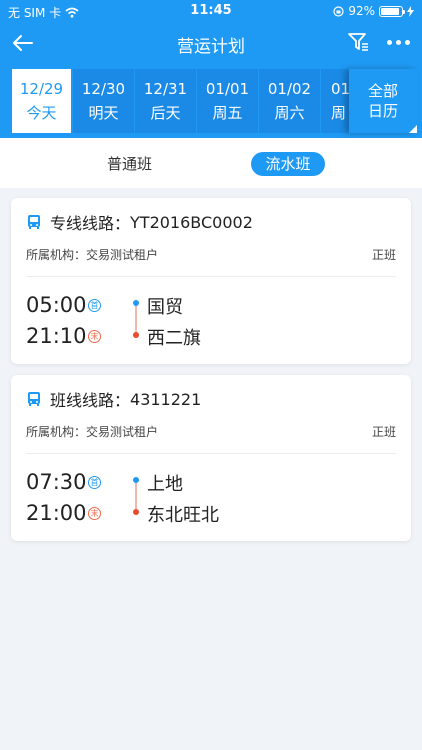  Describe the element at coordinates (56, 336) in the screenshot. I see `end-time: 21:10` at that location.